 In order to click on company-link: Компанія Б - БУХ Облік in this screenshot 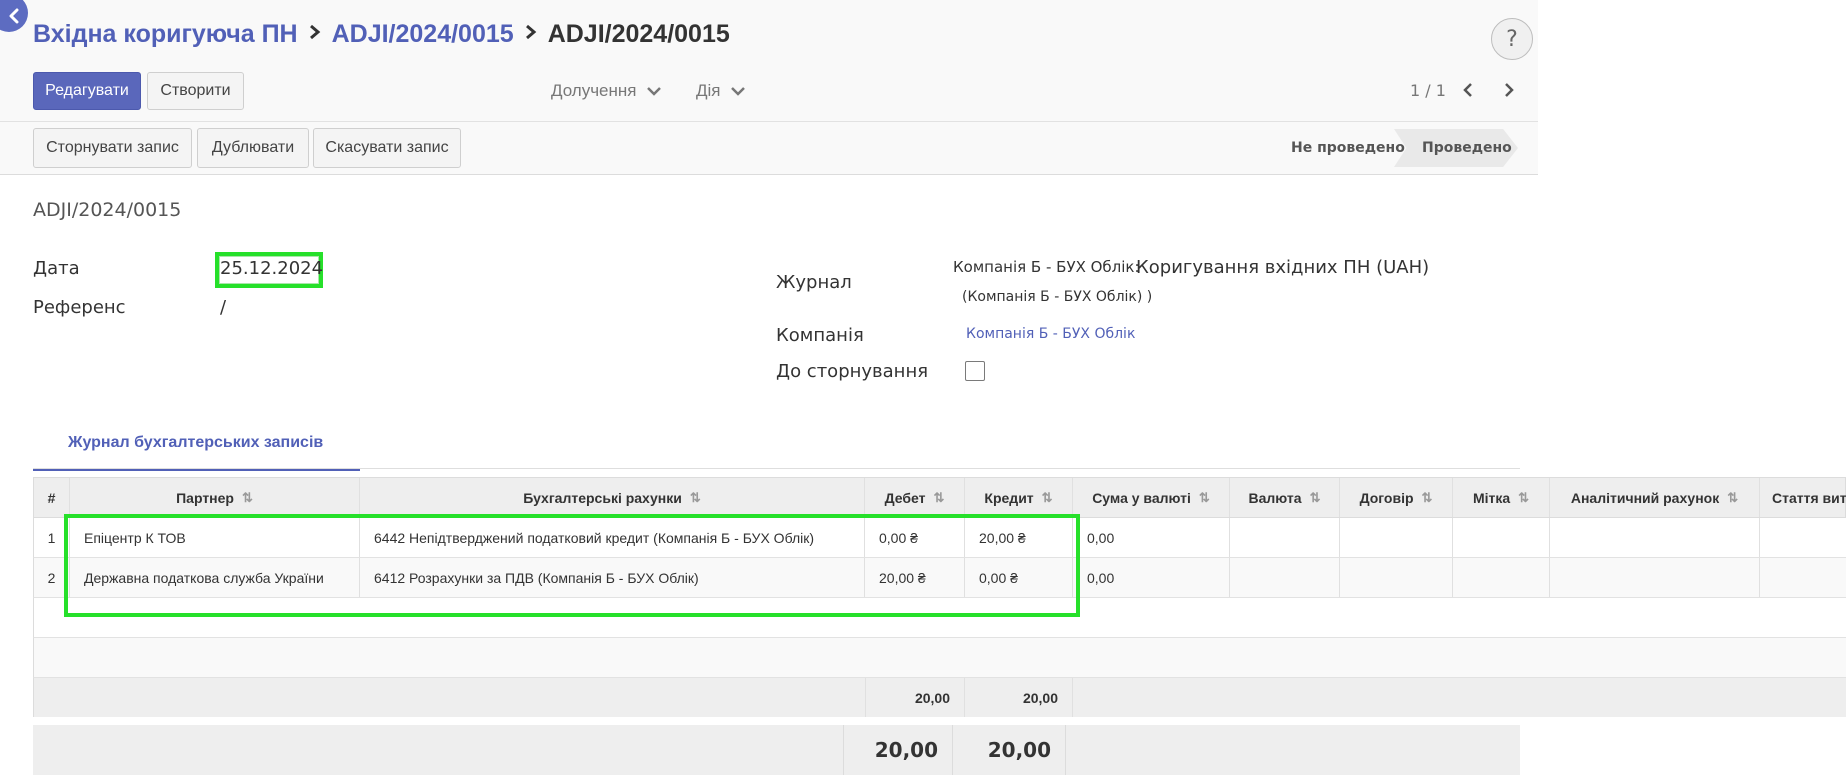, I will do `click(1050, 334)`.